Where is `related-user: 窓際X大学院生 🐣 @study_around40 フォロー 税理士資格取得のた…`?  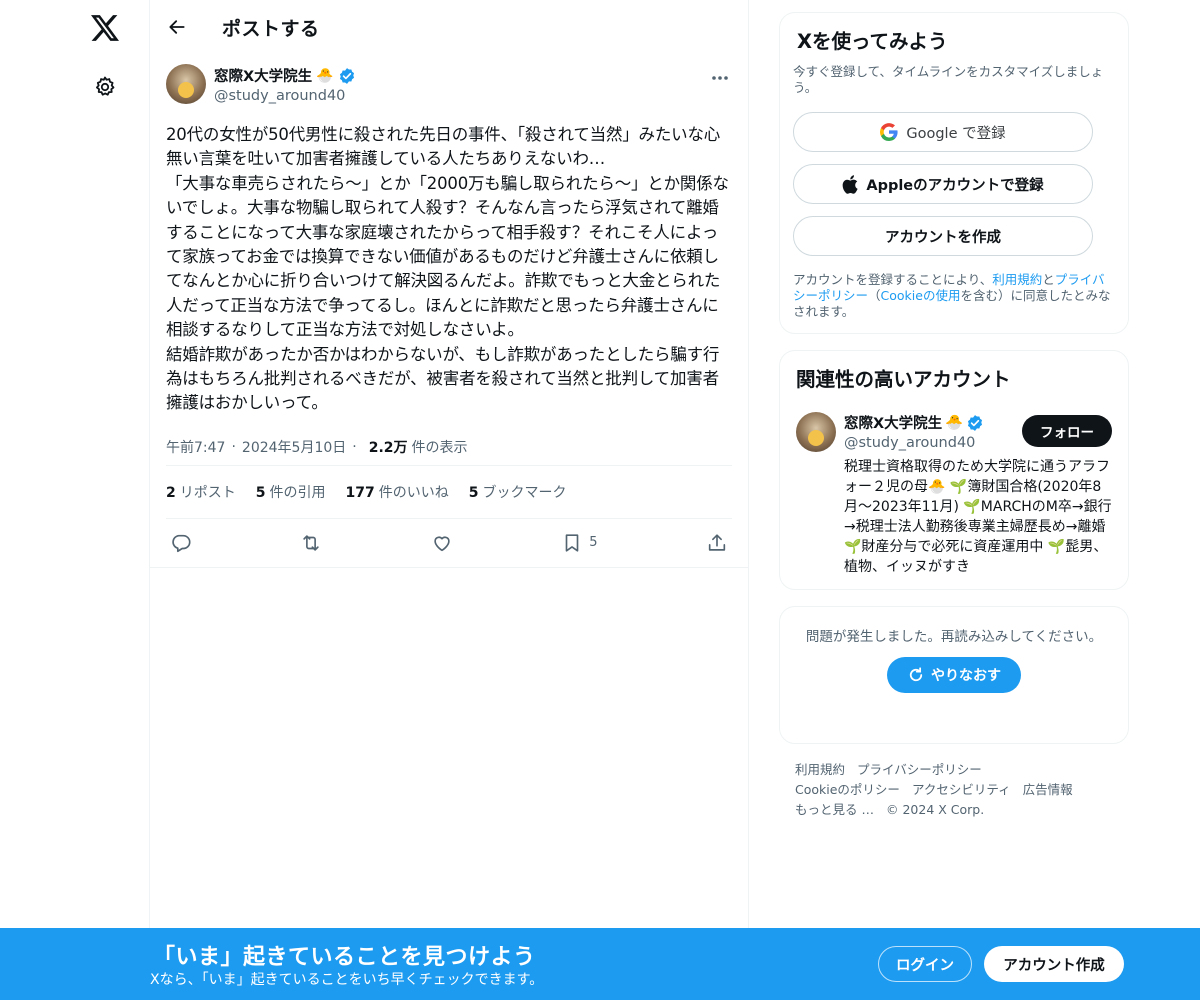 related-user: 窓際X大学院生 🐣 @study_around40 フォロー 税理士資格取得のた… is located at coordinates (954, 494).